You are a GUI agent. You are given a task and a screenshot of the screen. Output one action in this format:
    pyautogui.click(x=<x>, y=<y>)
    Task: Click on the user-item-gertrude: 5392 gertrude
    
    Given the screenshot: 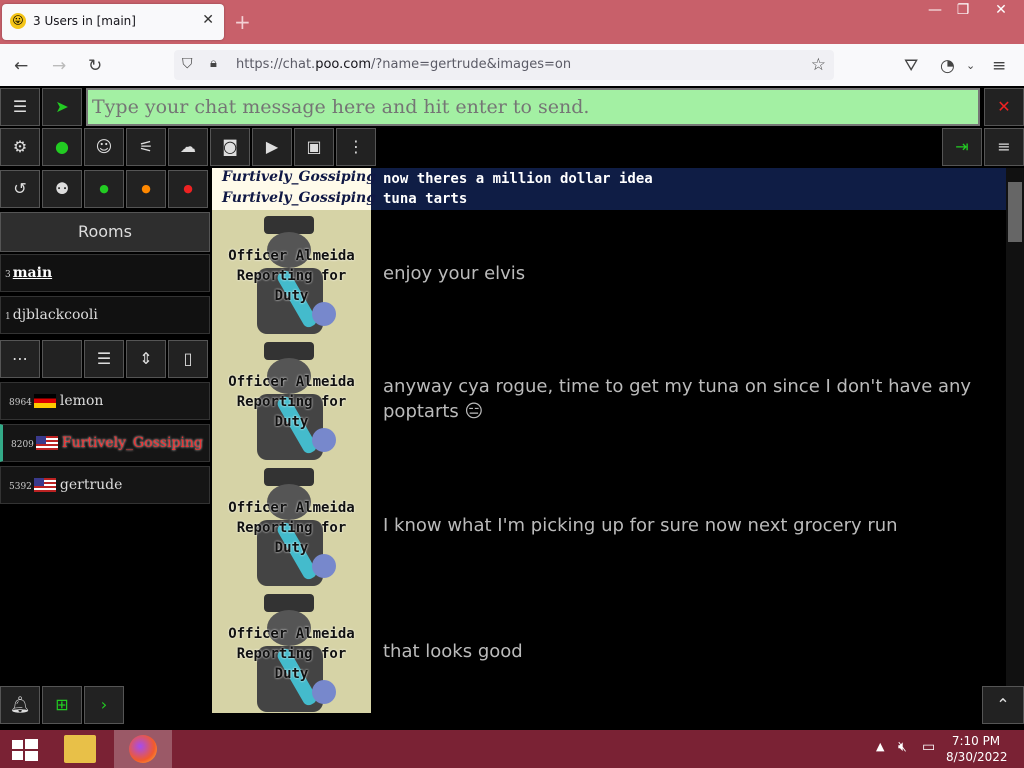 What is the action you would take?
    pyautogui.click(x=105, y=485)
    